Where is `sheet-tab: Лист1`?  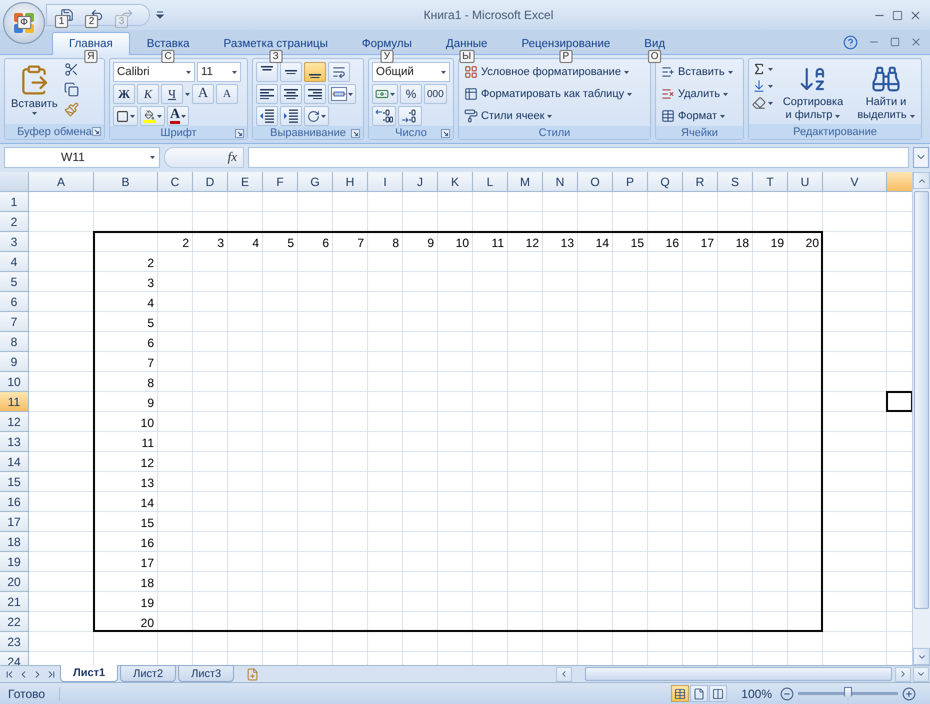 sheet-tab: Лист1 is located at coordinates (89, 673).